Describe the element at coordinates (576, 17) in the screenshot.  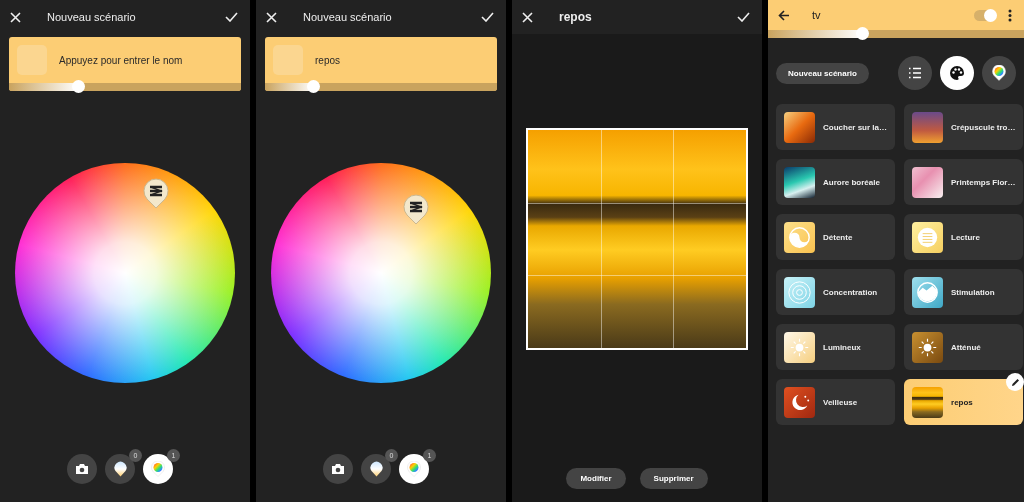
I see `screen-title: repos` at that location.